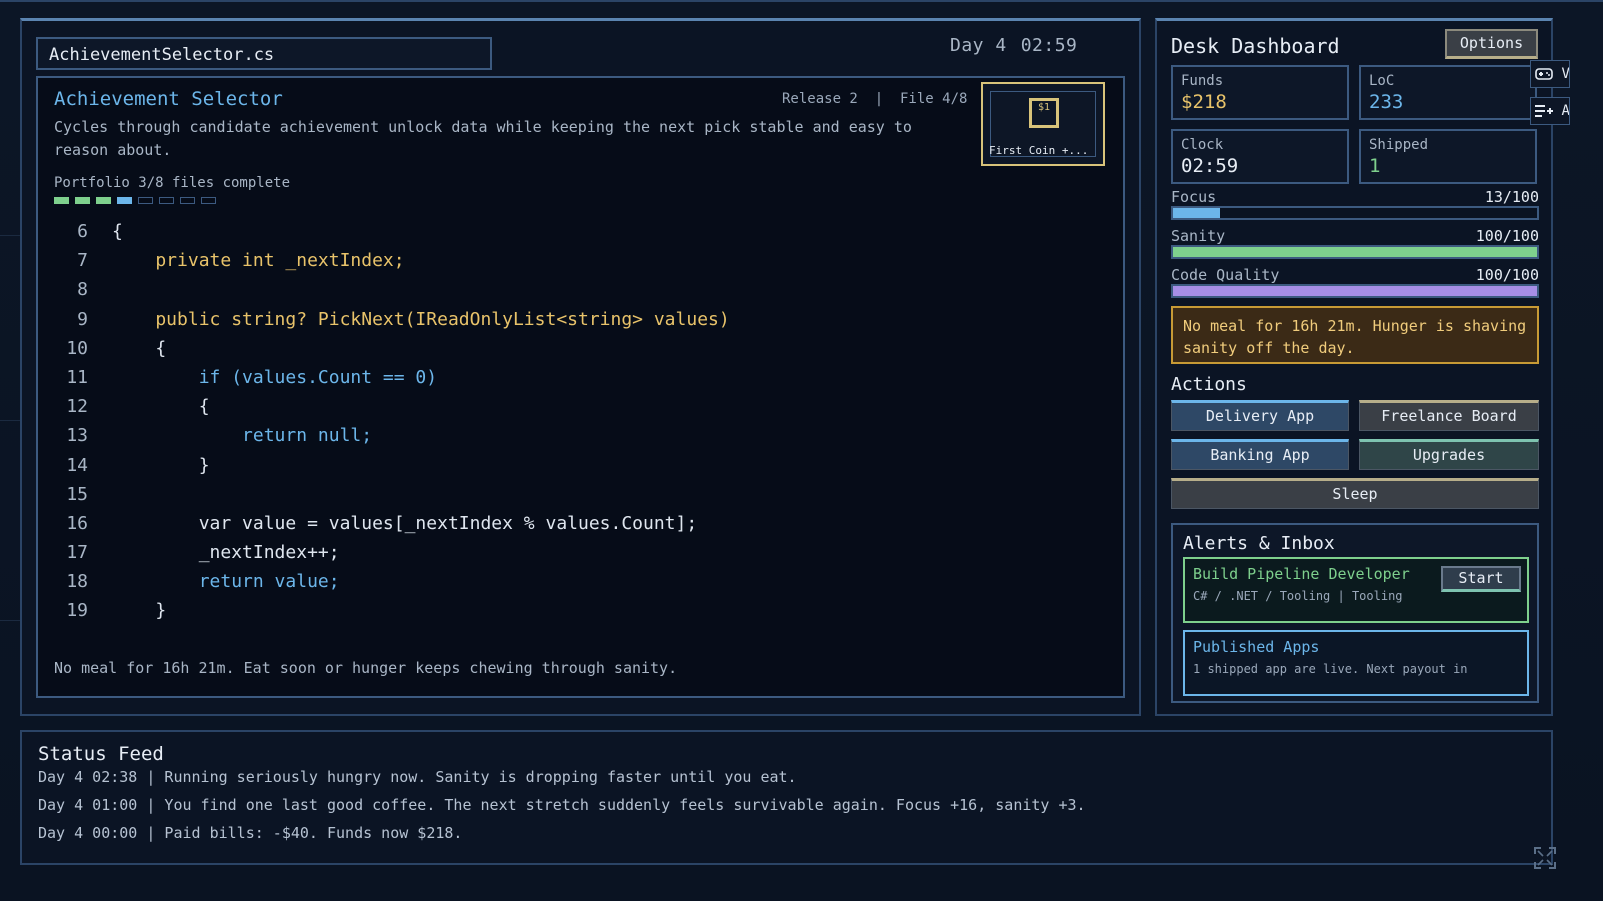 Image resolution: width=1603 pixels, height=901 pixels. I want to click on fullscreen-icon, so click(1545, 858).